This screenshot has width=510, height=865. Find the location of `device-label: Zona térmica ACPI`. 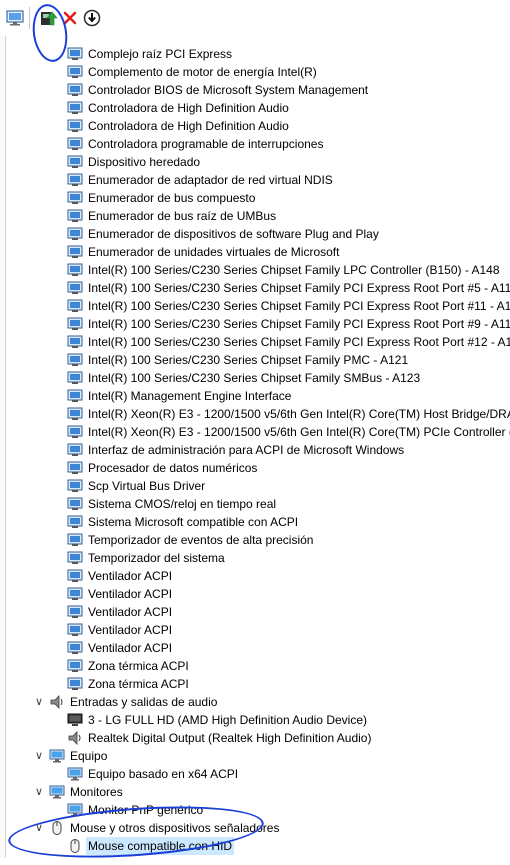

device-label: Zona térmica ACPI is located at coordinates (138, 684).